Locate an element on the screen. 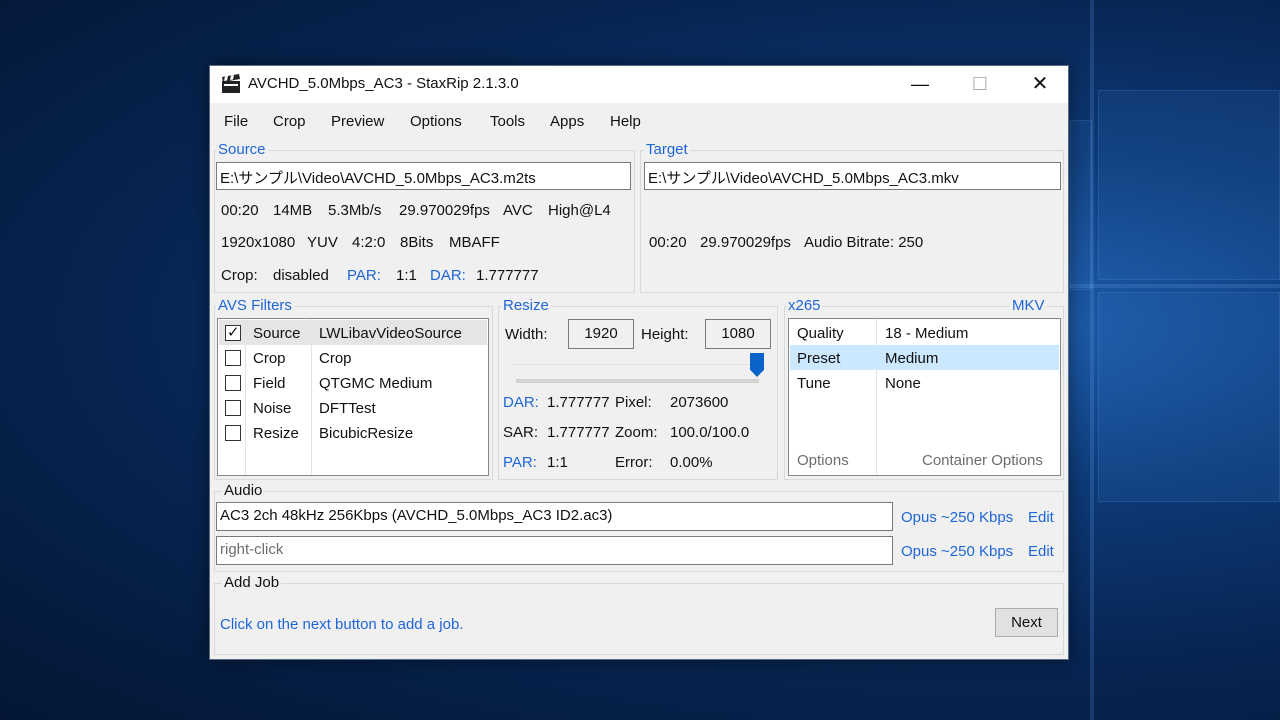  width-label: Width: is located at coordinates (526, 334).